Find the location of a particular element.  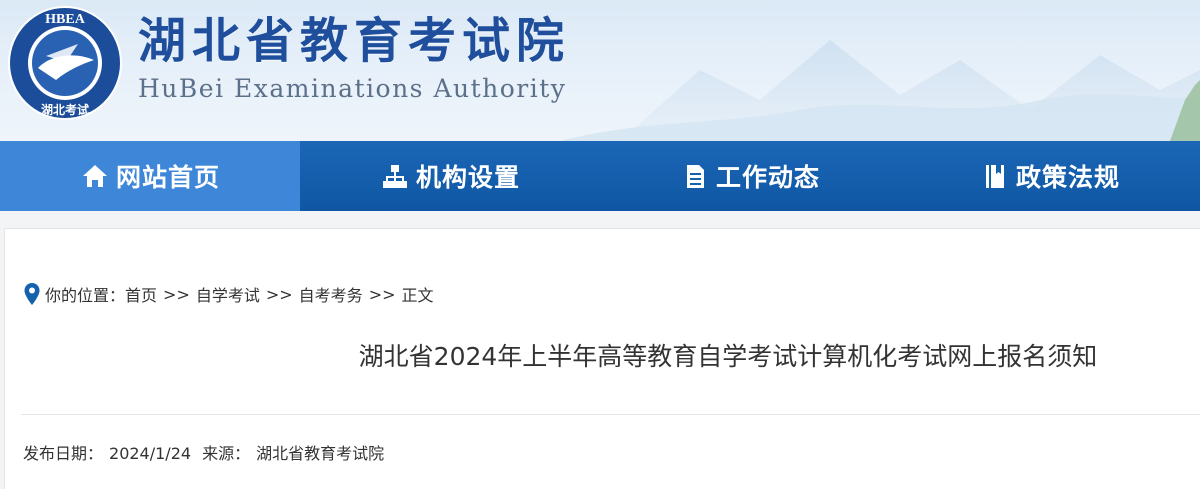

nav-item-policy: 政策法规 is located at coordinates (1050, 176).